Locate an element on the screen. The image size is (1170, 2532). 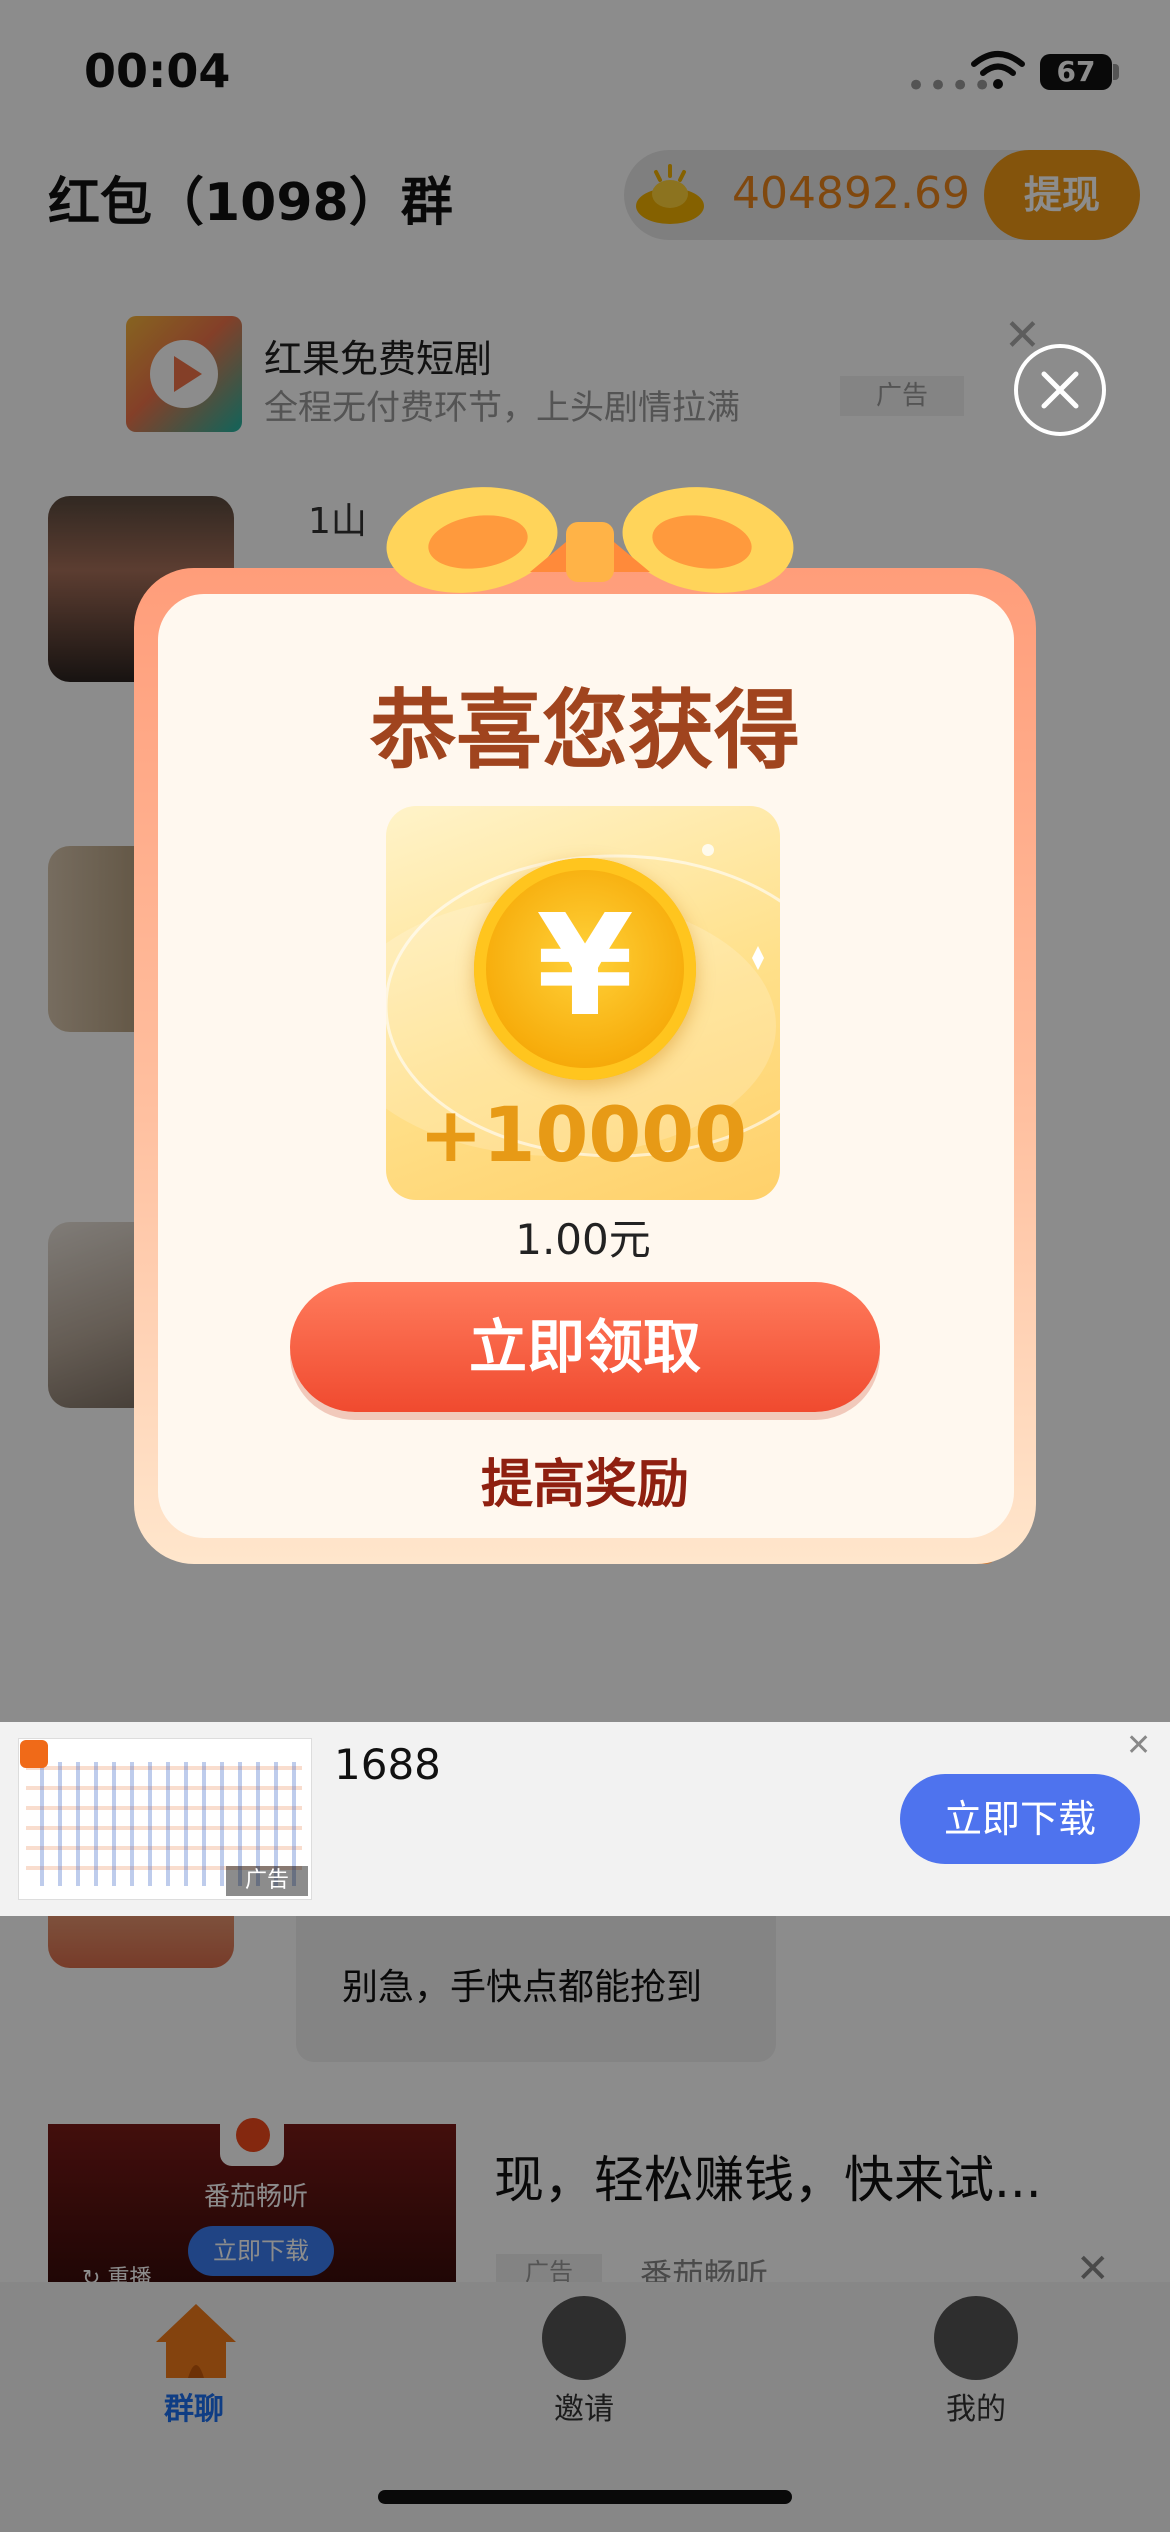
reward-value: 1.00元 is located at coordinates (583, 1239).